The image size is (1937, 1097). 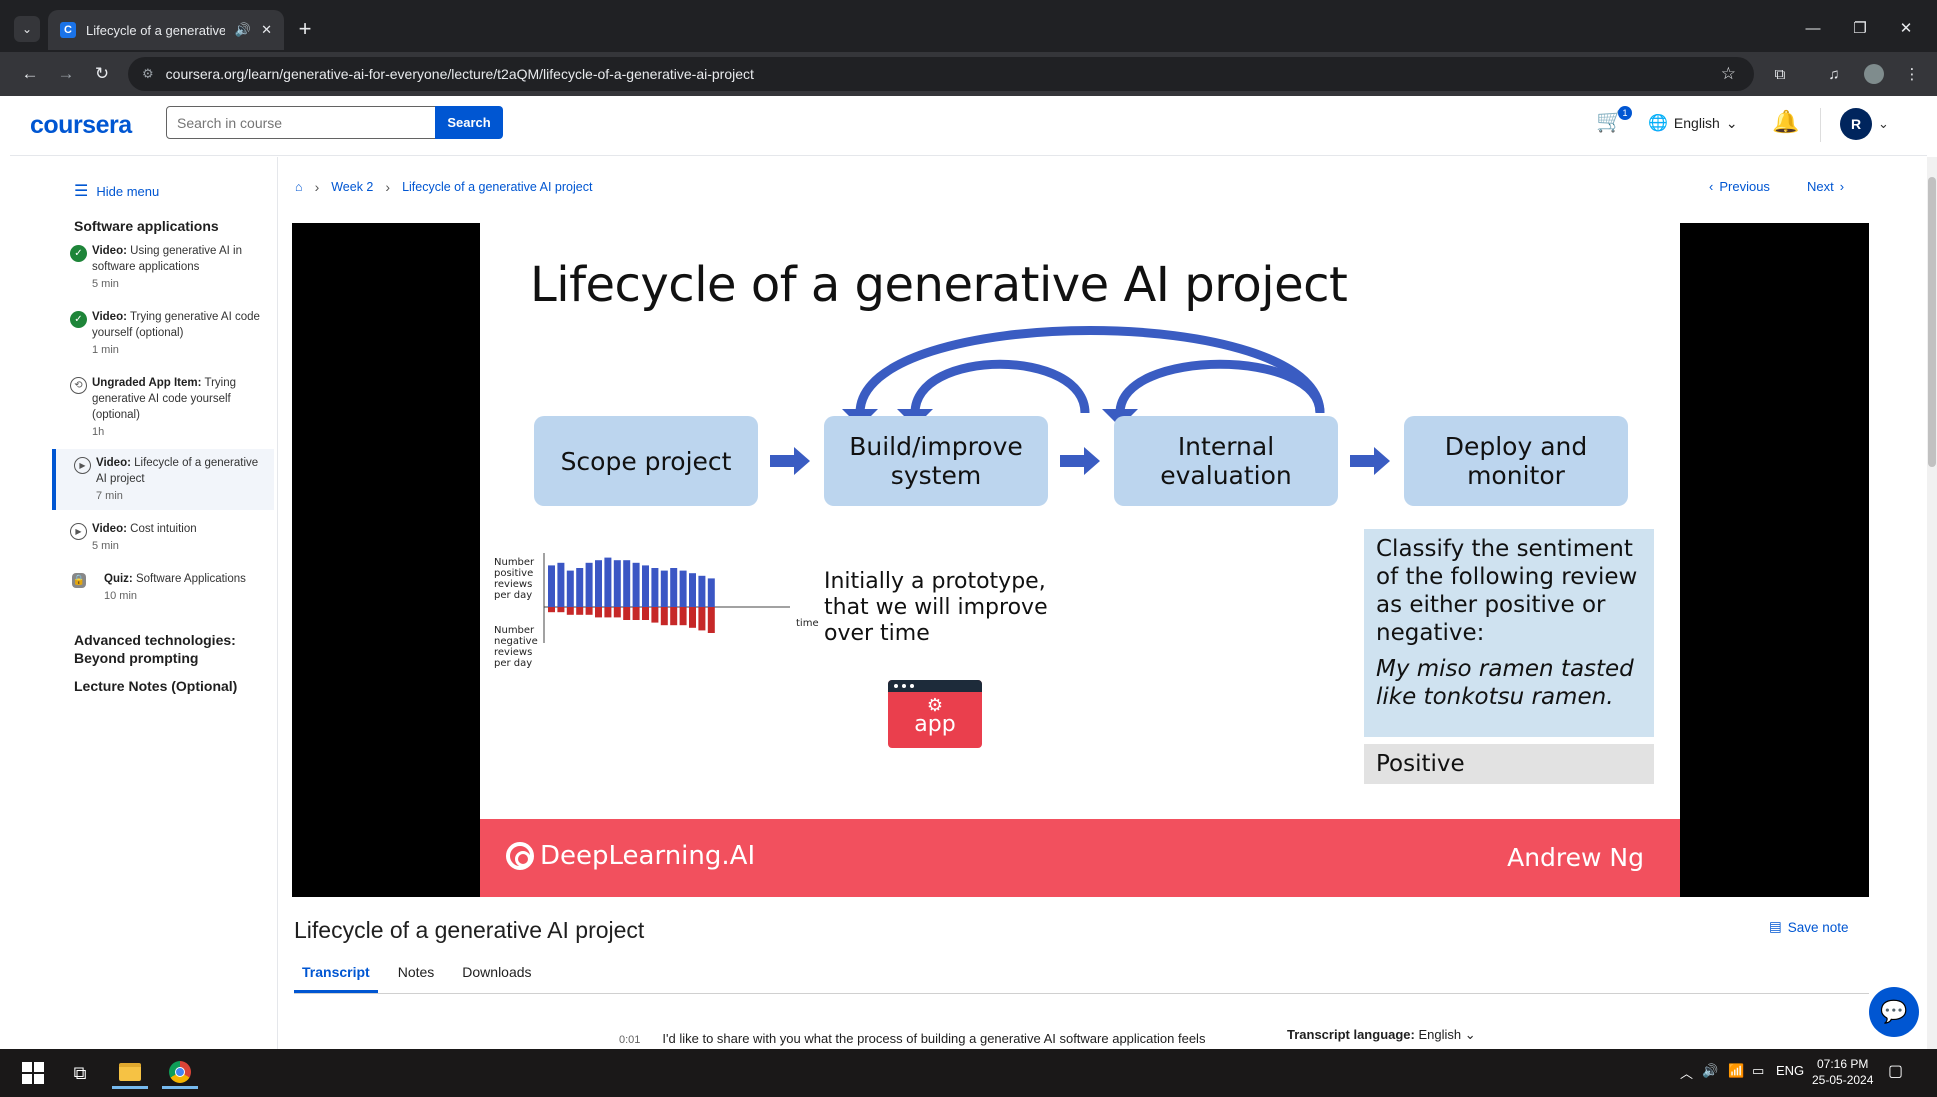 What do you see at coordinates (109, 496) in the screenshot?
I see `item-duration: 7 min` at bounding box center [109, 496].